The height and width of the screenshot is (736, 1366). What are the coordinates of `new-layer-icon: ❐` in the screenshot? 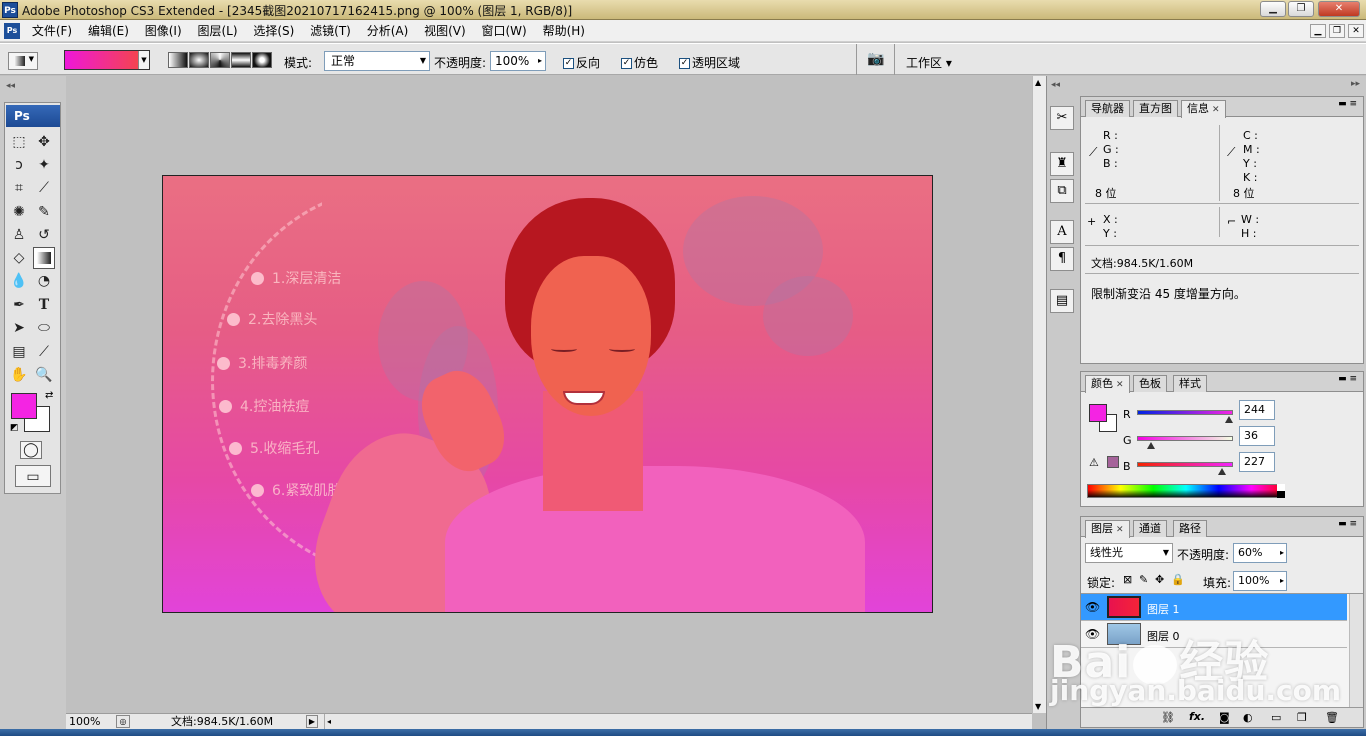 It's located at (1302, 717).